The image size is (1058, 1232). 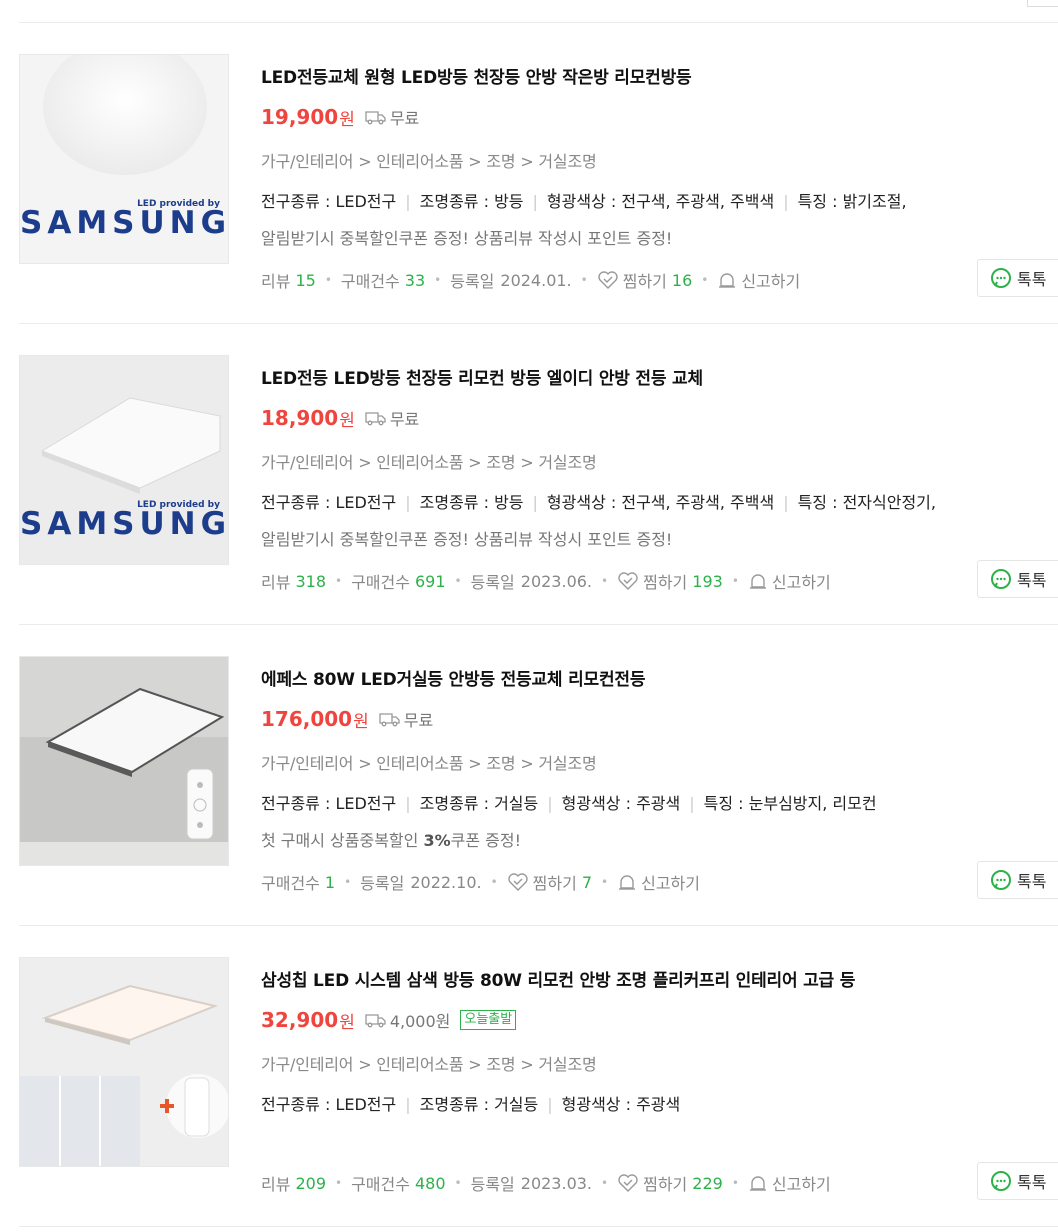 What do you see at coordinates (310, 1183) in the screenshot?
I see `review-count: 209` at bounding box center [310, 1183].